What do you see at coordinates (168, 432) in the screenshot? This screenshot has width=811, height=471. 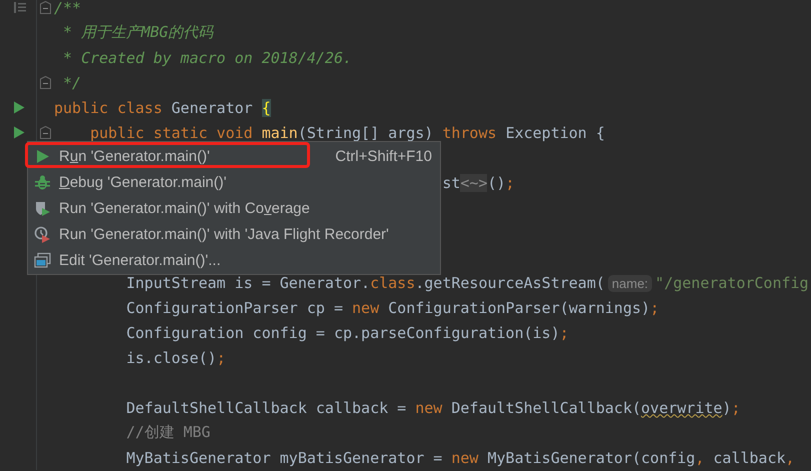 I see `line-comment: //创建 MBG` at bounding box center [168, 432].